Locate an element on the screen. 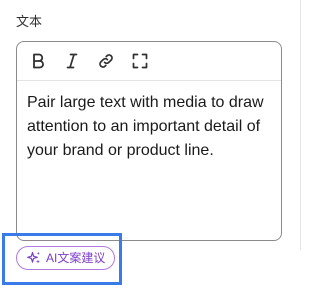  editor-toolbar is located at coordinates (149, 61).